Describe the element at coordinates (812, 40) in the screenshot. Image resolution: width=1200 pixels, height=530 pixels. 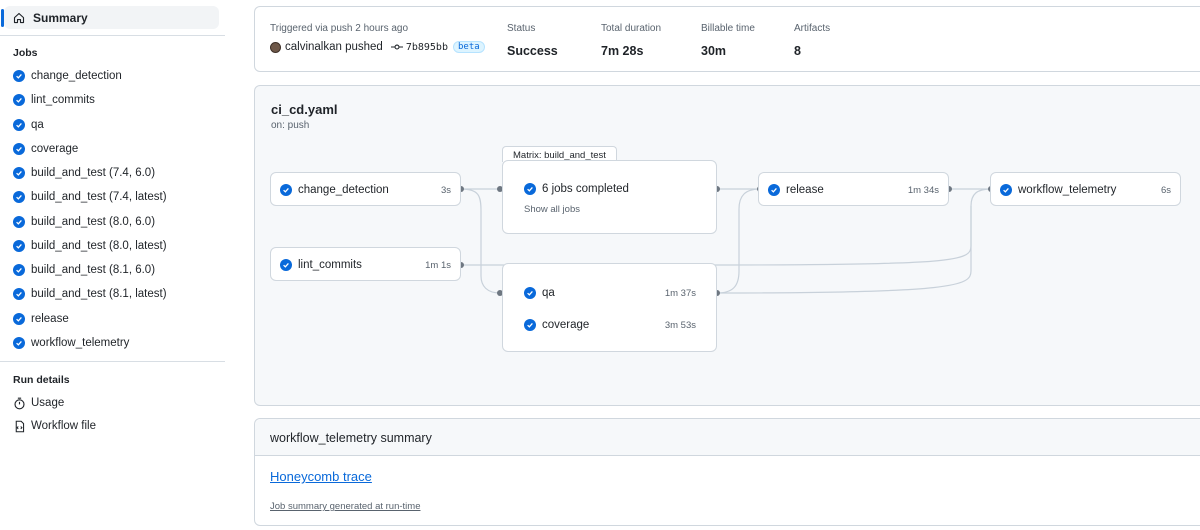
I see `artifacts-col: Artifacts 8` at that location.